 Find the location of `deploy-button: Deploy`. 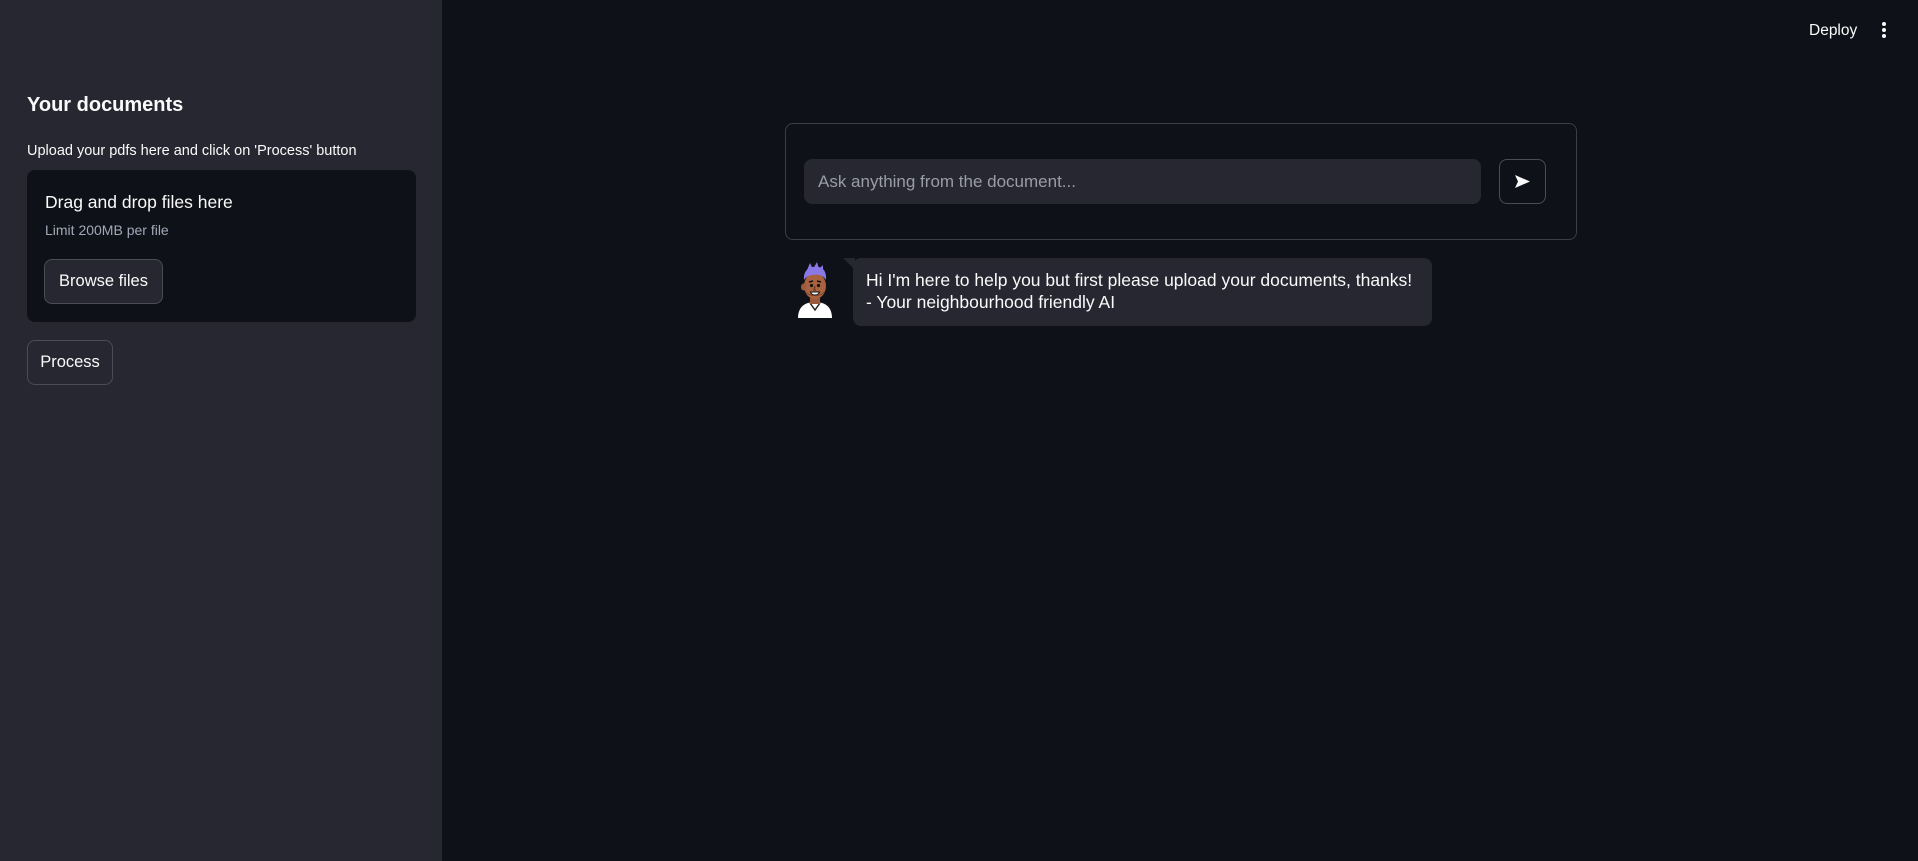

deploy-button: Deploy is located at coordinates (1833, 31).